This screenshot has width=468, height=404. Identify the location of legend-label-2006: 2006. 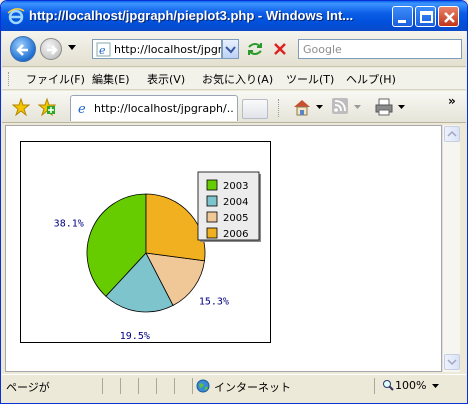
(235, 234).